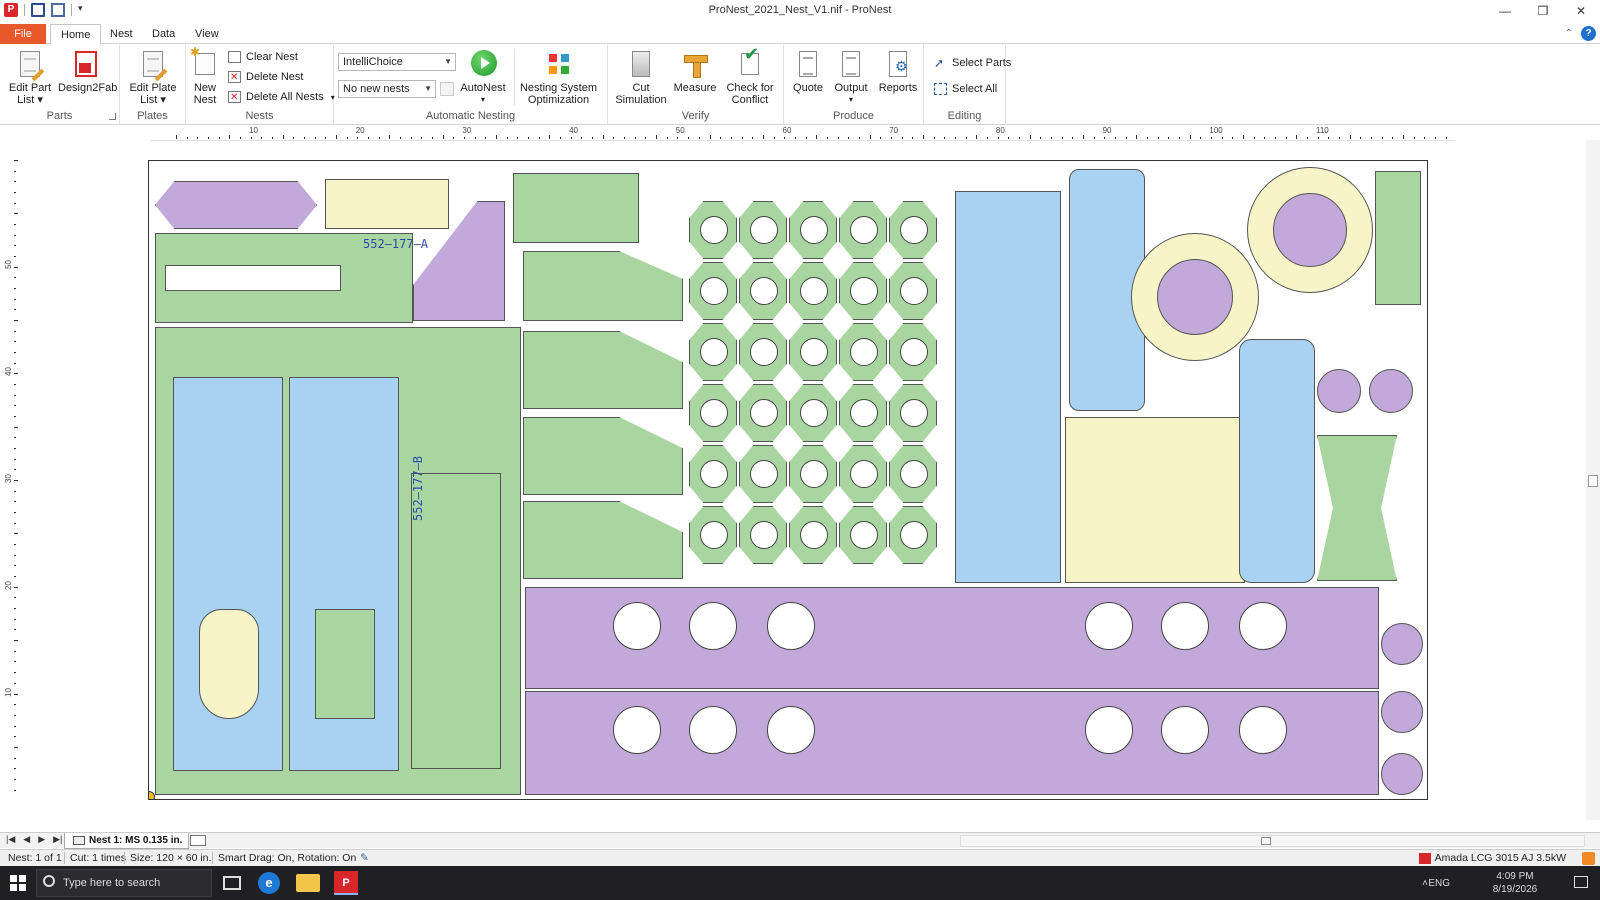 The image size is (1600, 900). Describe the element at coordinates (10, 839) in the screenshot. I see `first-tab-icon: |◀` at that location.